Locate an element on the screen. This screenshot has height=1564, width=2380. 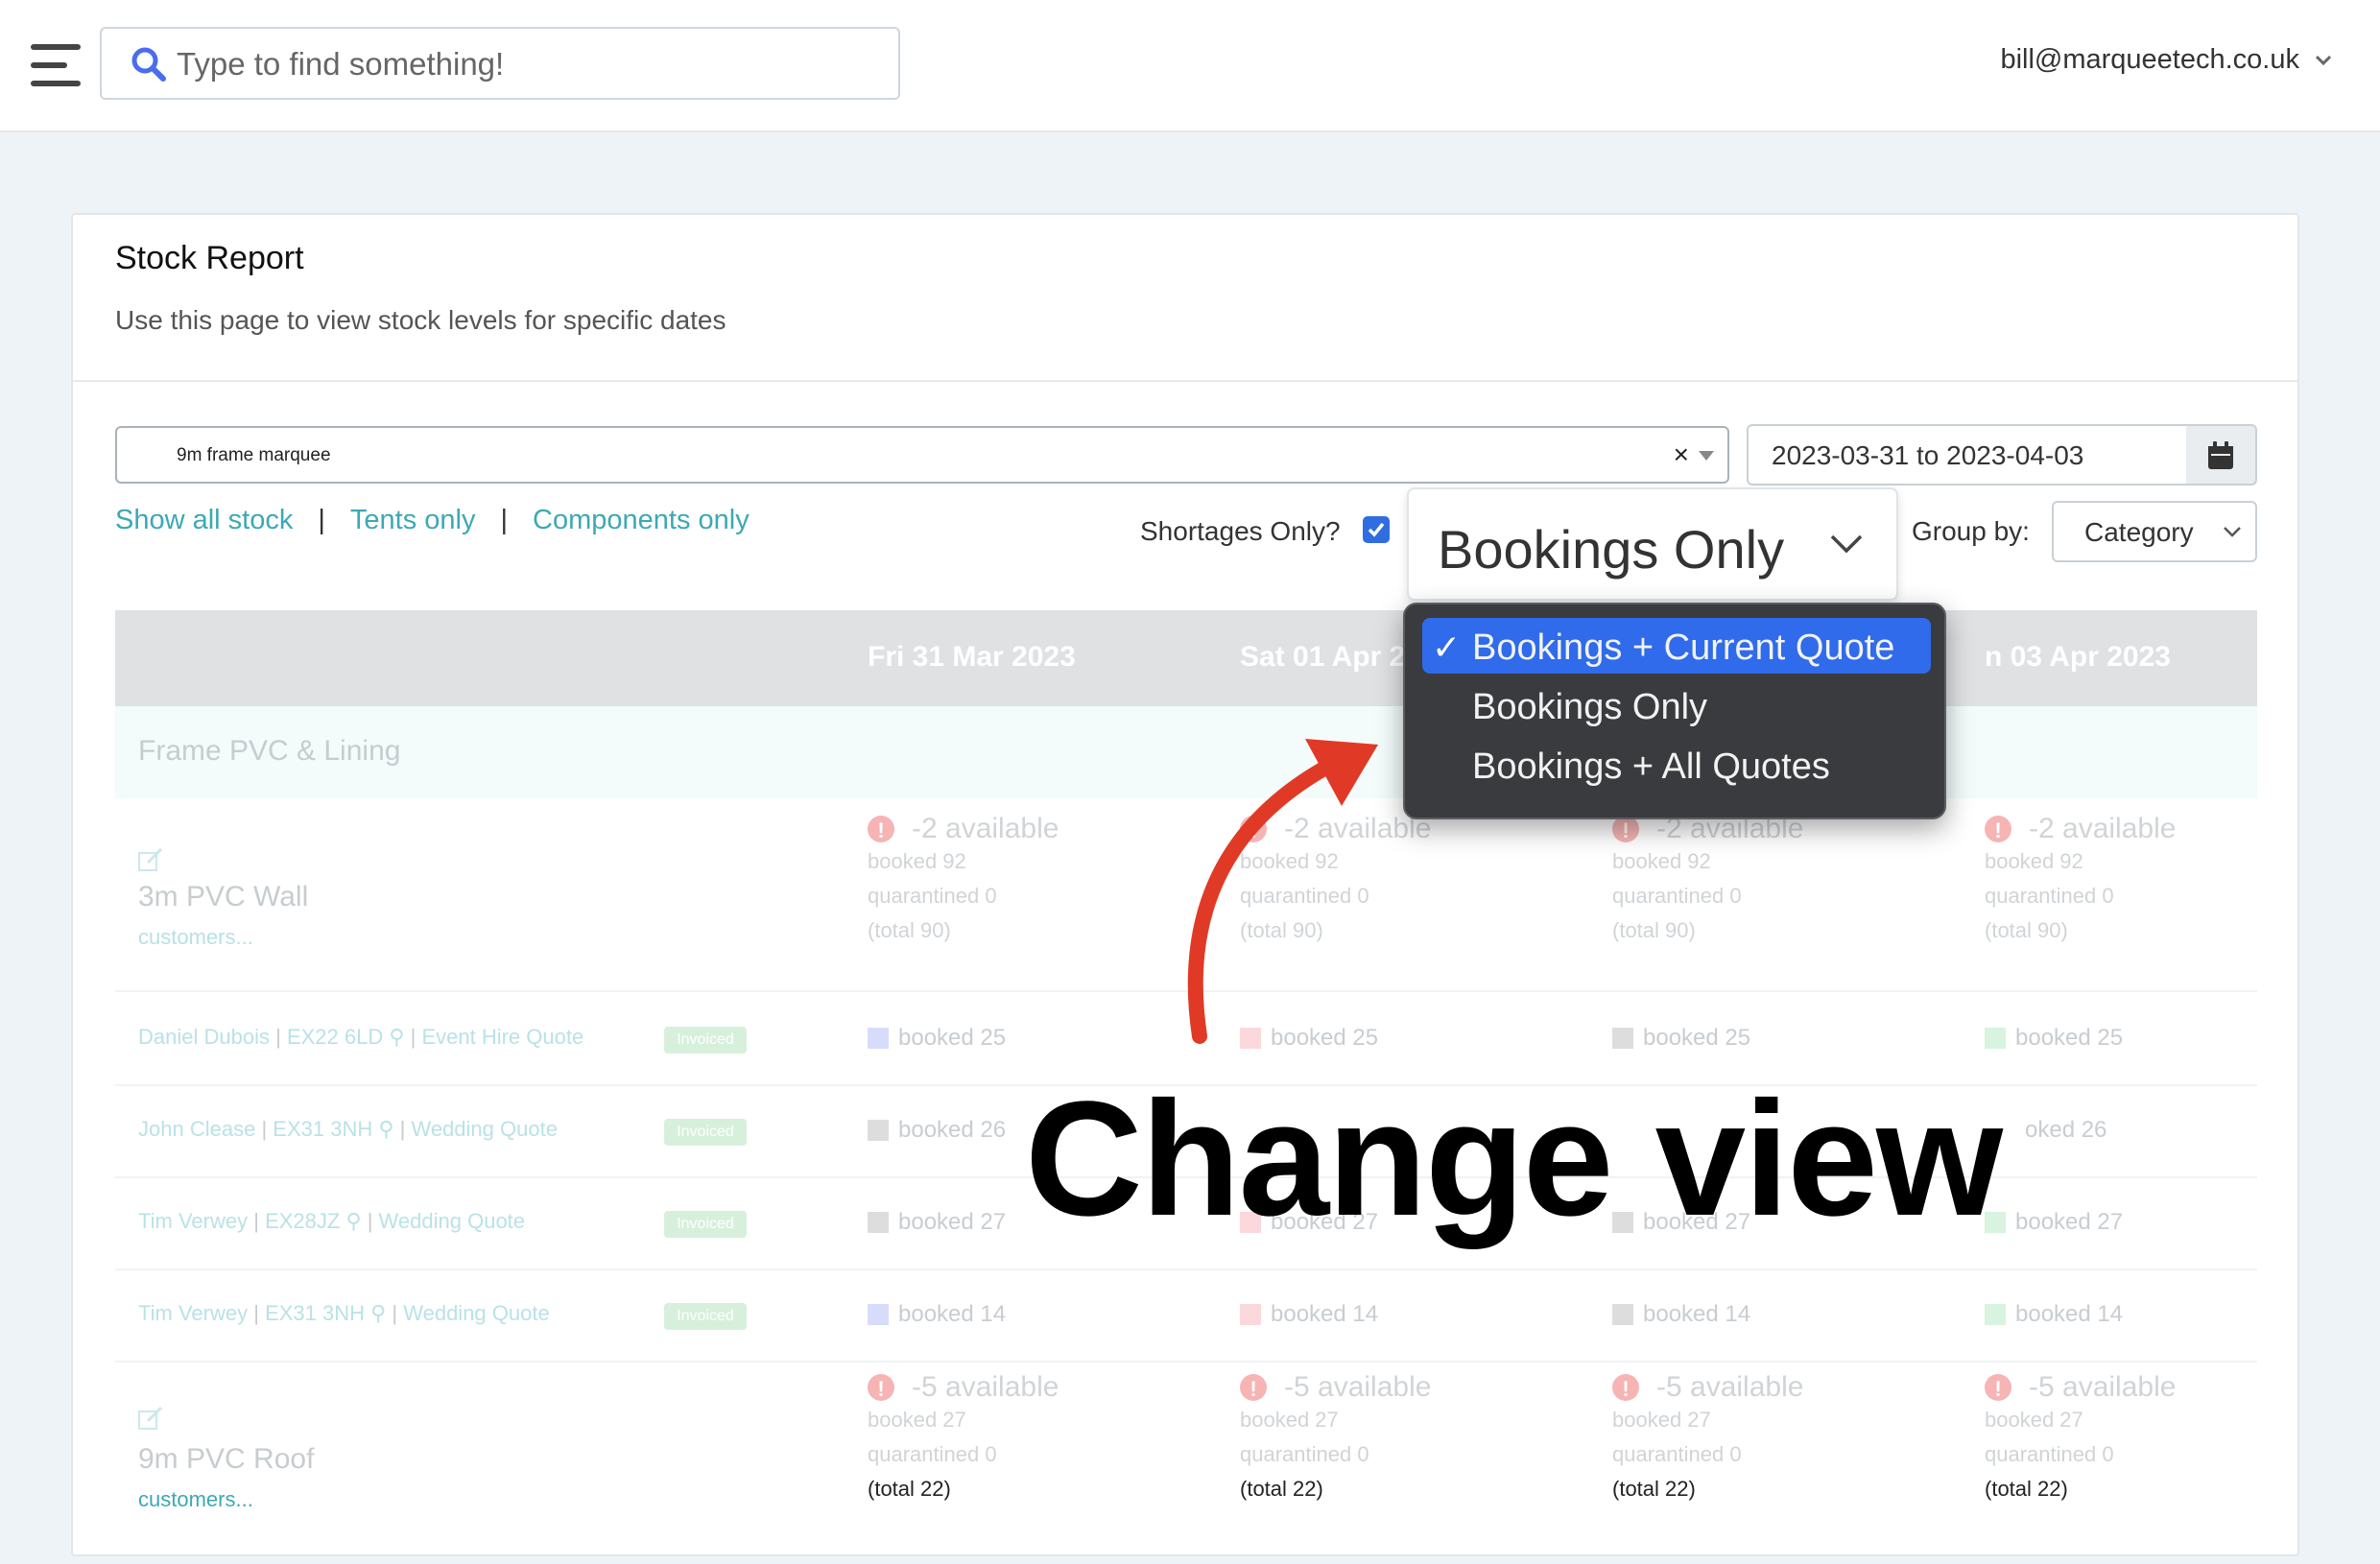
booked-count: booked 26 is located at coordinates (953, 1130).